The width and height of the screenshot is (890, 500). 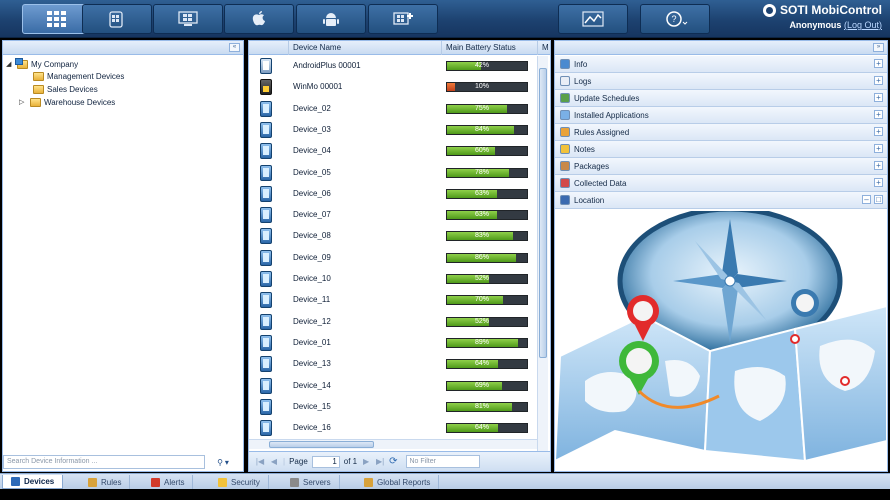 What do you see at coordinates (105, 482) in the screenshot?
I see `tab-rules: Rules` at bounding box center [105, 482].